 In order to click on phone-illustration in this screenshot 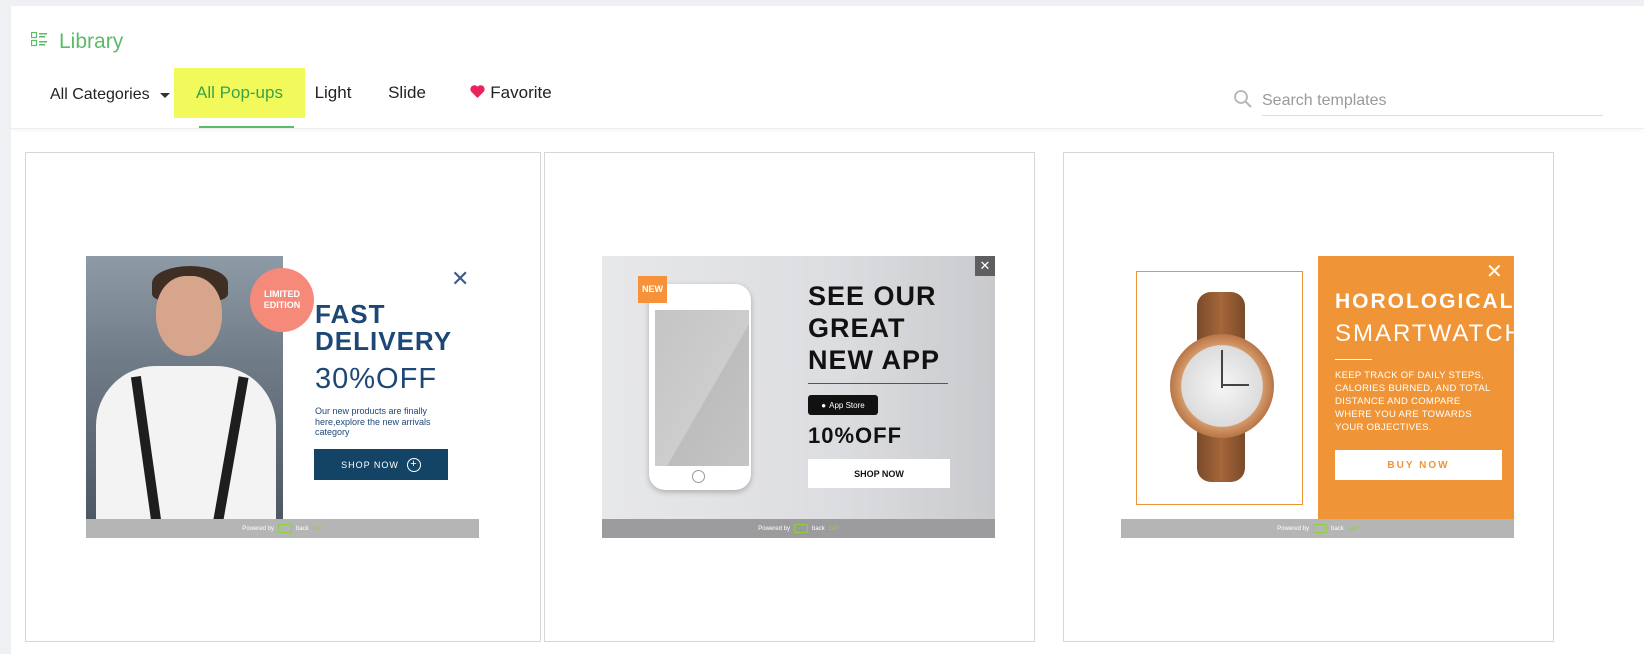, I will do `click(700, 387)`.